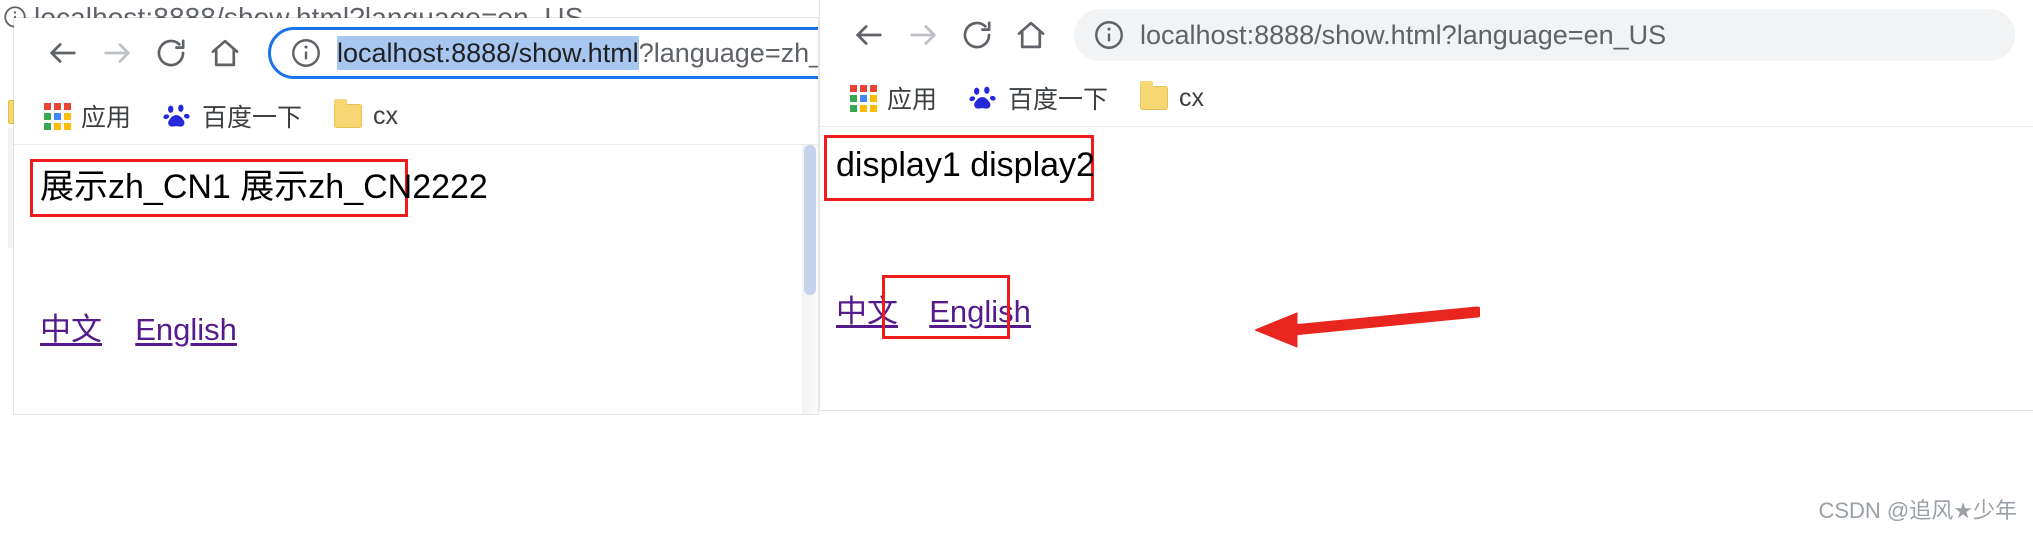 The height and width of the screenshot is (533, 2033). Describe the element at coordinates (416, 116) in the screenshot. I see `left-bookmarks-bar: 应用 百度一下 cx` at that location.